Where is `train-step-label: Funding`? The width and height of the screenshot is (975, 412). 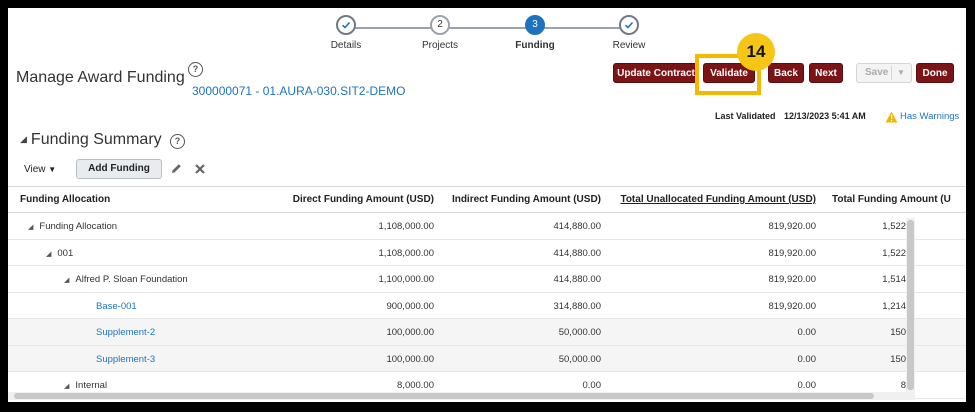
train-step-label: Funding is located at coordinates (535, 45).